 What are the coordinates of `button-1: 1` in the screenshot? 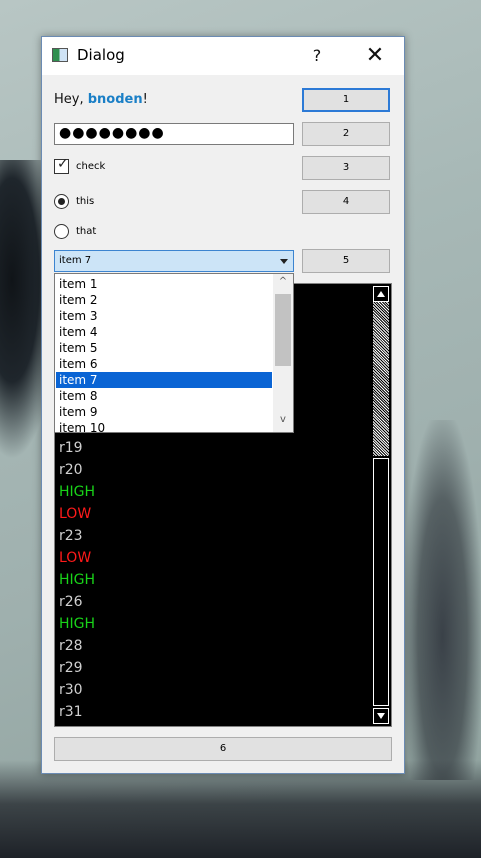 It's located at (346, 100).